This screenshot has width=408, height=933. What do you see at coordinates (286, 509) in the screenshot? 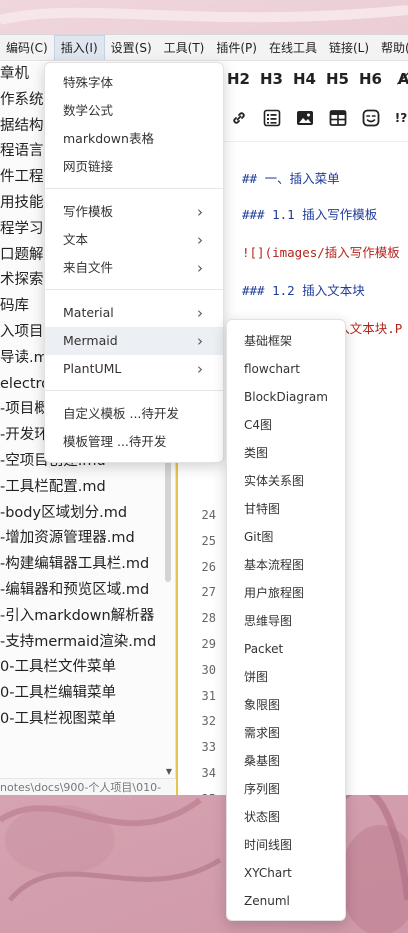
I see `mermaid-submenu-item: 甘特图` at bounding box center [286, 509].